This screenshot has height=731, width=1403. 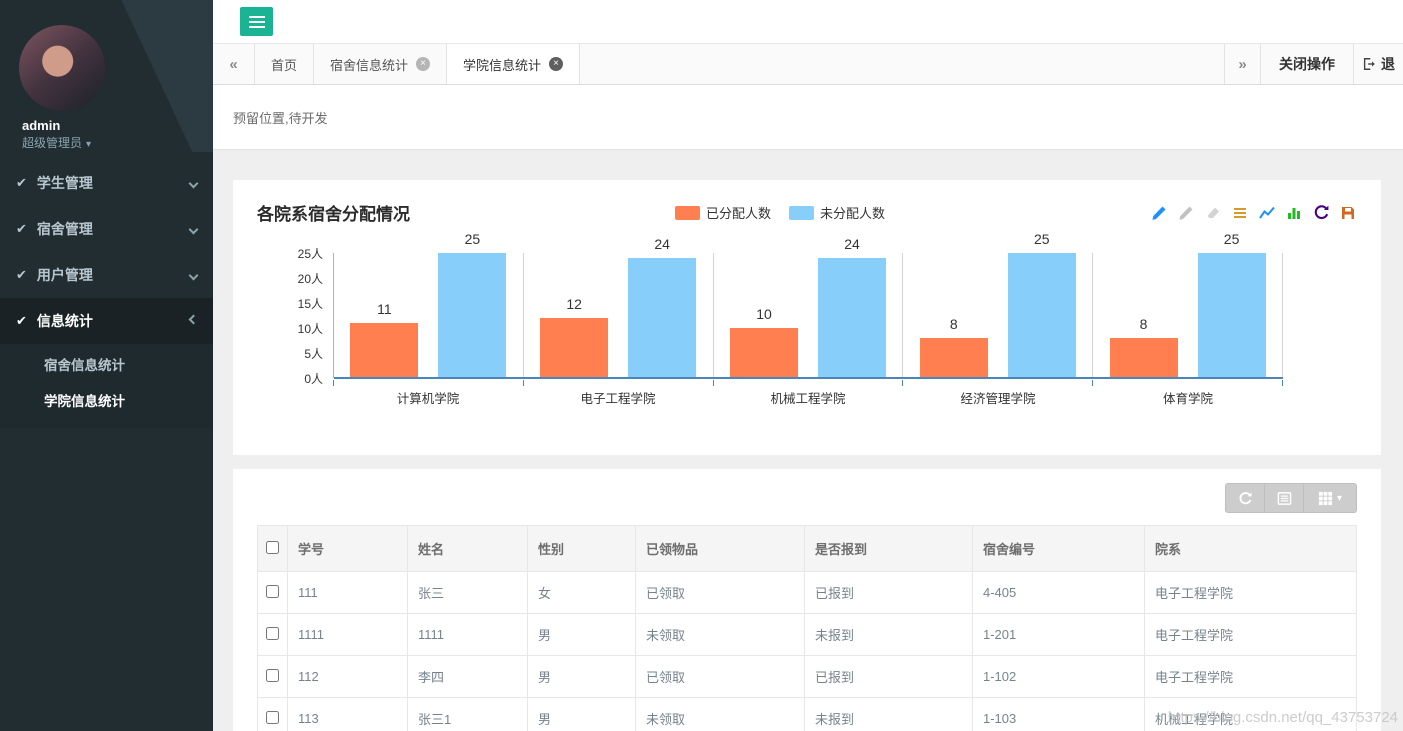 What do you see at coordinates (808, 117) in the screenshot?
I see `breadcrumb-strip: 预留位置,待开发` at bounding box center [808, 117].